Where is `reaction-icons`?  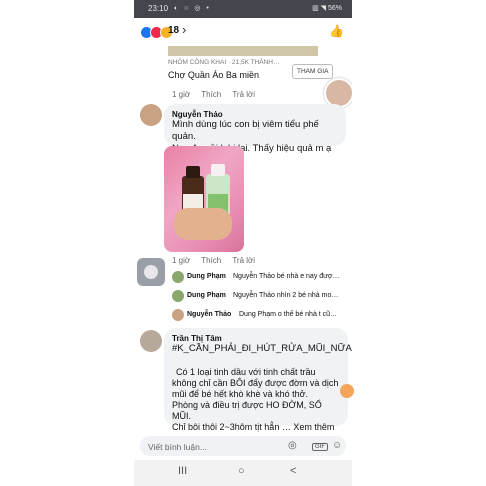 reaction-icons is located at coordinates (156, 32).